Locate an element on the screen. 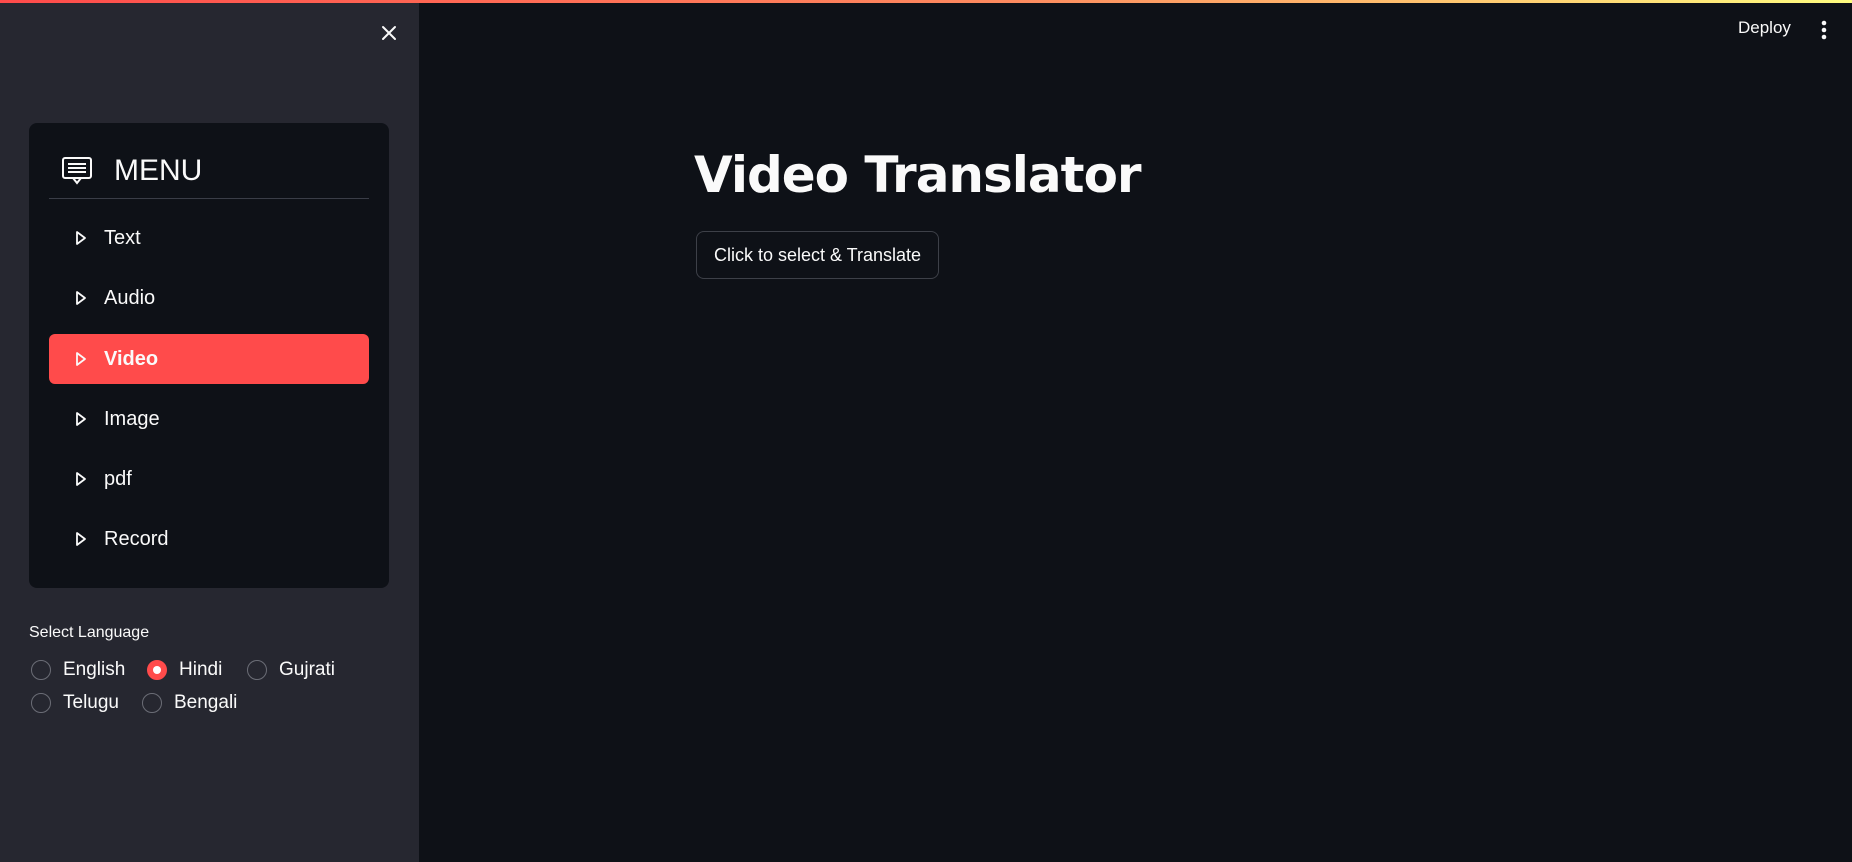  menu-item-label: Record is located at coordinates (136, 538).